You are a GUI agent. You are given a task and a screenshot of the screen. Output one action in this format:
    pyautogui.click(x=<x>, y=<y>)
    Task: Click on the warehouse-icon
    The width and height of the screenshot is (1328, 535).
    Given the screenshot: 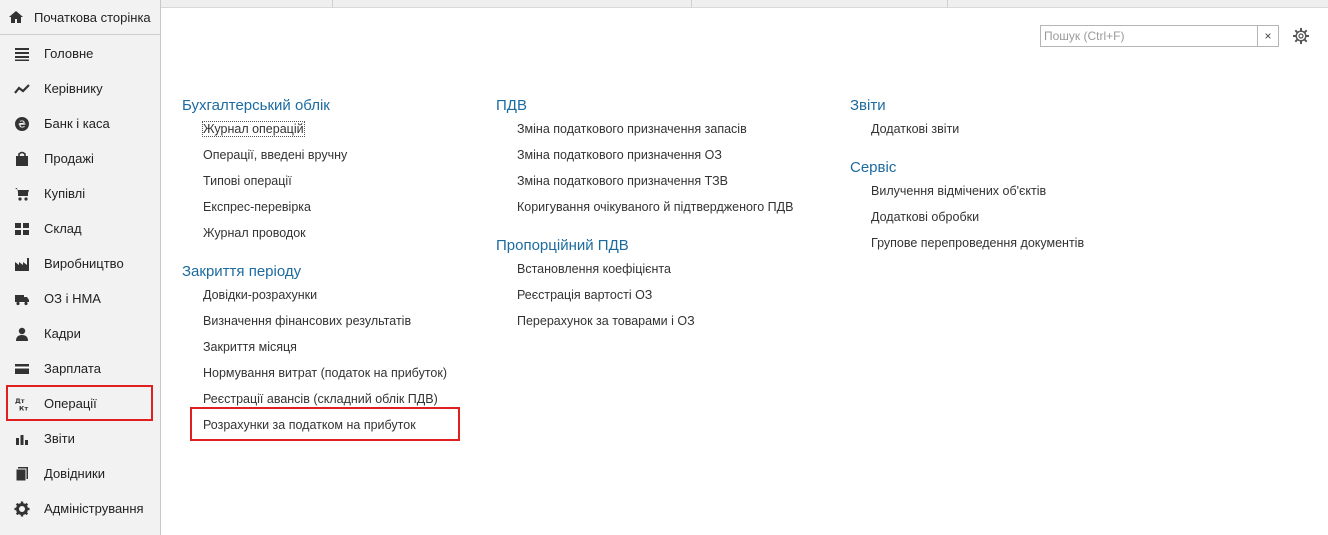 What is the action you would take?
    pyautogui.click(x=22, y=229)
    